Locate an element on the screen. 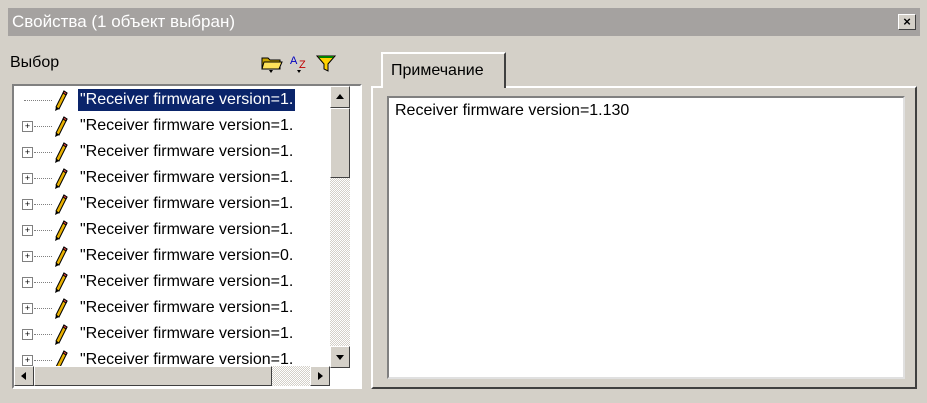  scroll-down-button is located at coordinates (340, 357).